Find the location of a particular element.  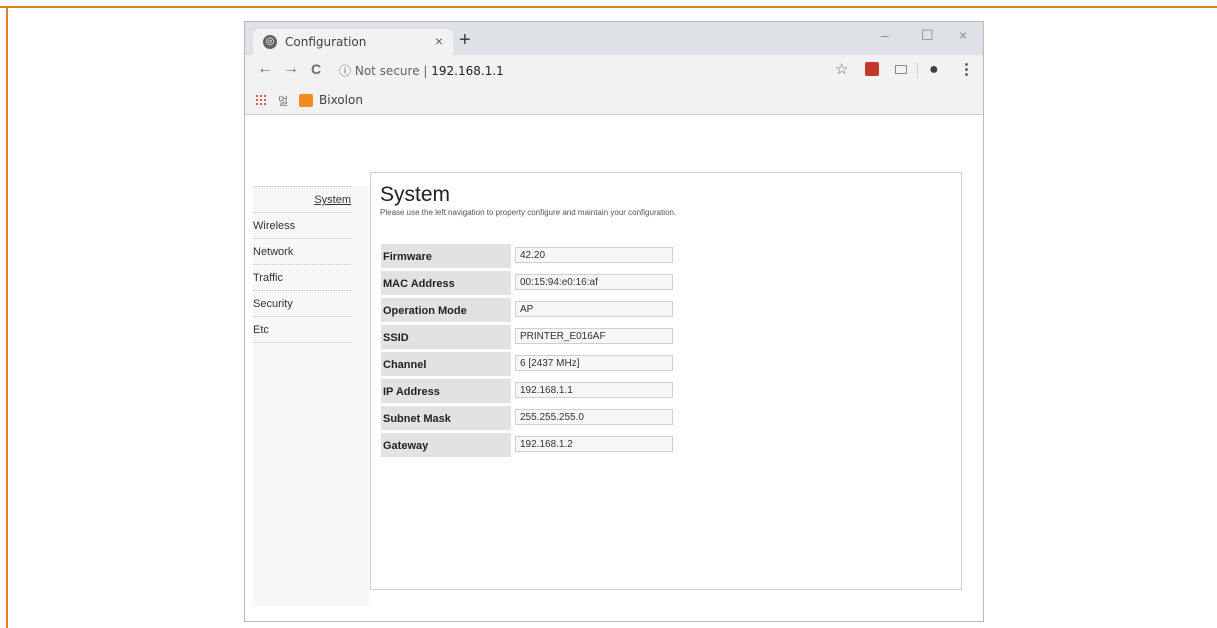

maximize-button: ☐ is located at coordinates (927, 35).